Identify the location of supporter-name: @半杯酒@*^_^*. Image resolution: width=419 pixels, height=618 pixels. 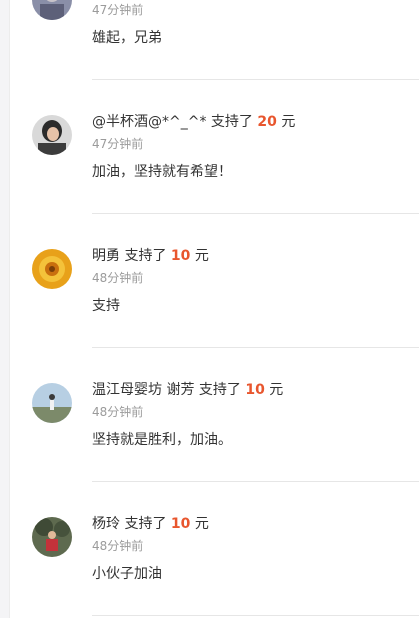
(149, 122).